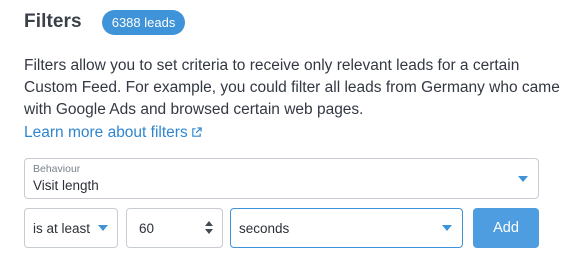  Describe the element at coordinates (209, 231) in the screenshot. I see `stepper-down-icon` at that location.